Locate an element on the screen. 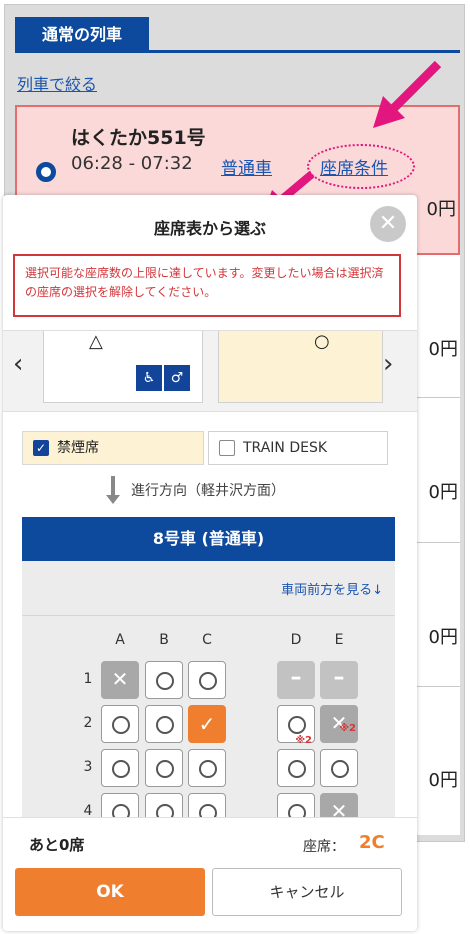  modal-footer: あと0席 座席： 2C OK キャンセル is located at coordinates (210, 874).